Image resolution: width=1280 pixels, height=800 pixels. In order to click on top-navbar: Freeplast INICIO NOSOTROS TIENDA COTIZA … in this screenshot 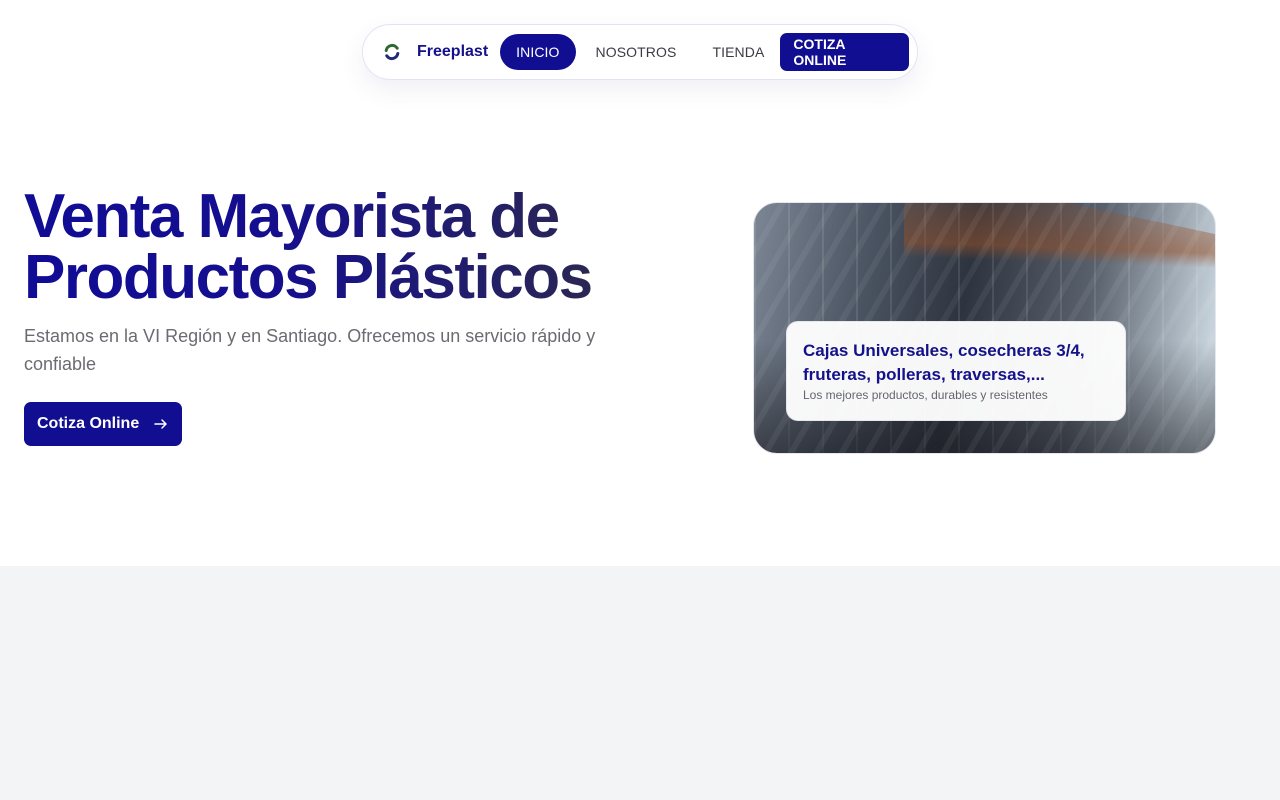, I will do `click(640, 52)`.